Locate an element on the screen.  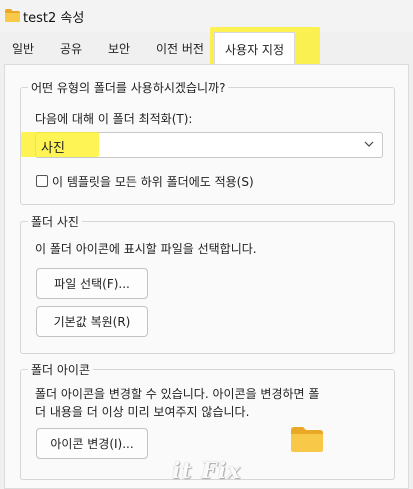
folder-icon-group-title: 폴더 아이콘 is located at coordinates (61, 369).